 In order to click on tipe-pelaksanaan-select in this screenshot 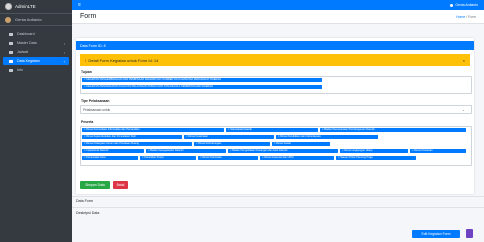, I will do `click(276, 109)`.